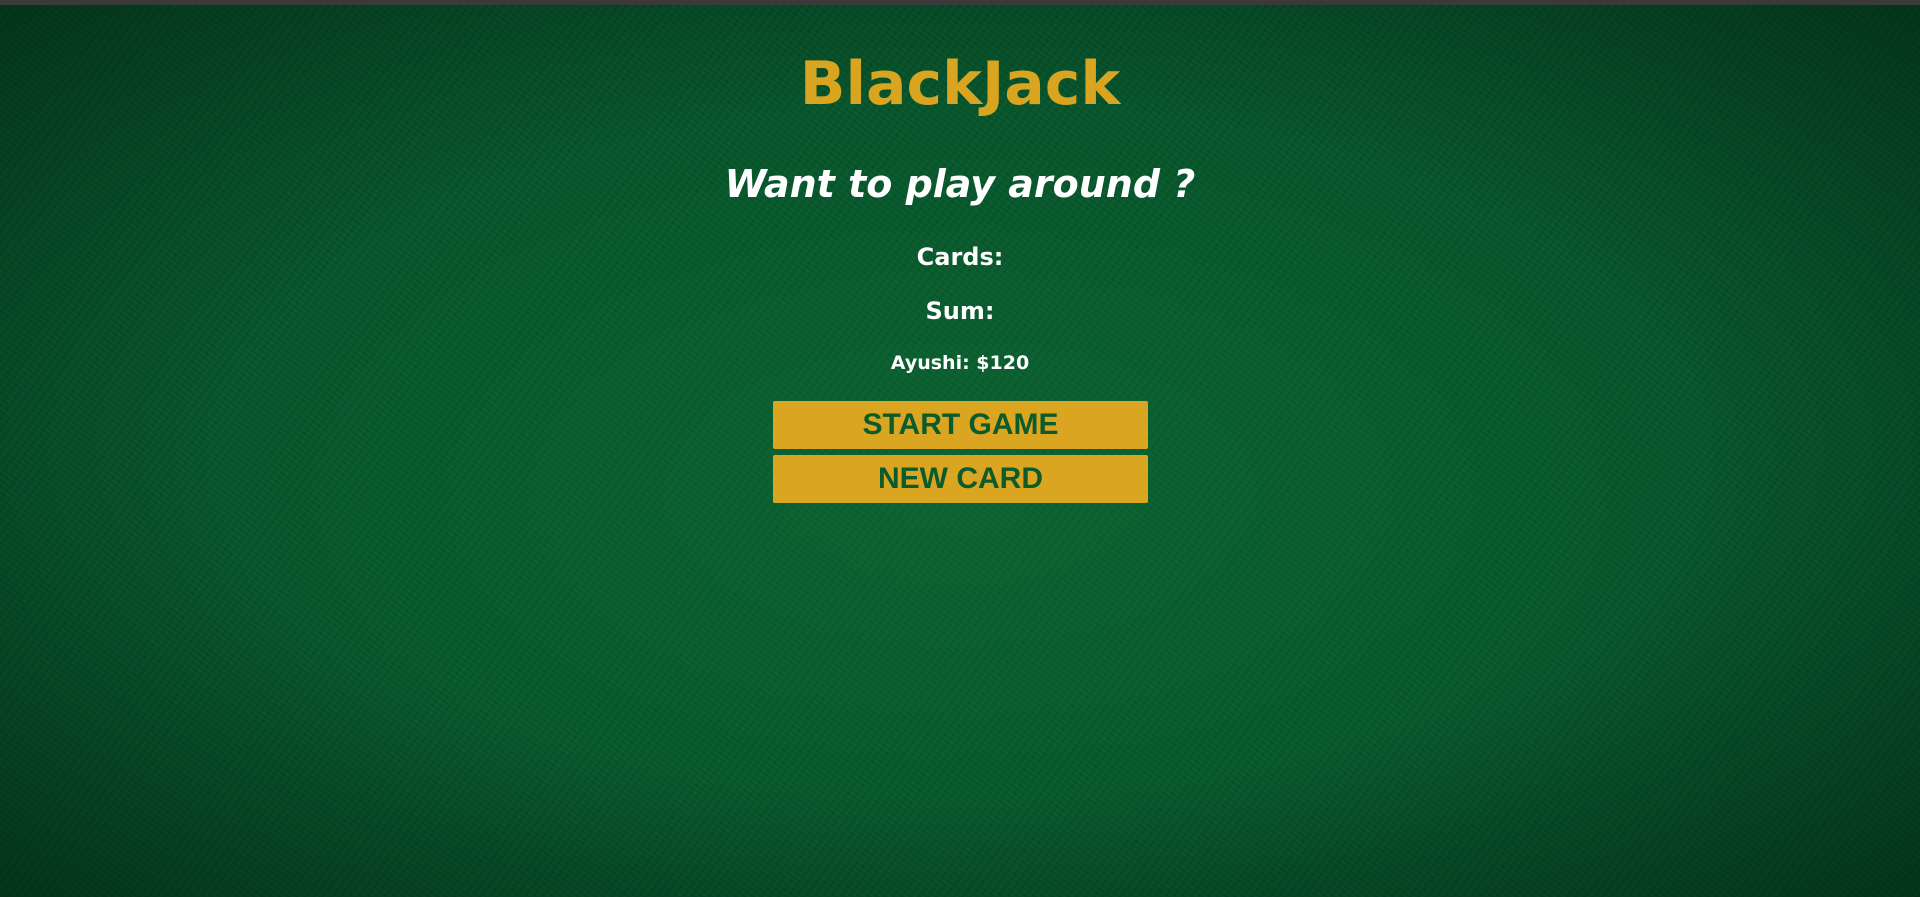  Describe the element at coordinates (960, 425) in the screenshot. I see `start-game-button: START GAME` at that location.